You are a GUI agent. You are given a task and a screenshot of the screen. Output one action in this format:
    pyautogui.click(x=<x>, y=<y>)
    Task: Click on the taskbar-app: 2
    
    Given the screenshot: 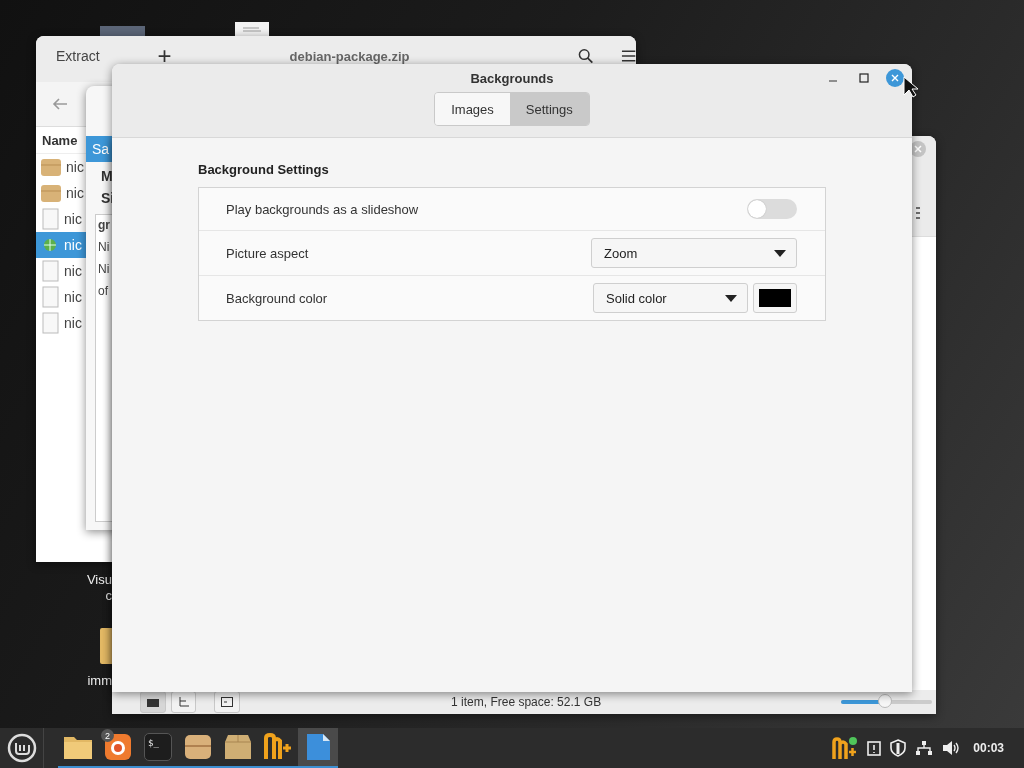 What is the action you would take?
    pyautogui.click(x=118, y=748)
    